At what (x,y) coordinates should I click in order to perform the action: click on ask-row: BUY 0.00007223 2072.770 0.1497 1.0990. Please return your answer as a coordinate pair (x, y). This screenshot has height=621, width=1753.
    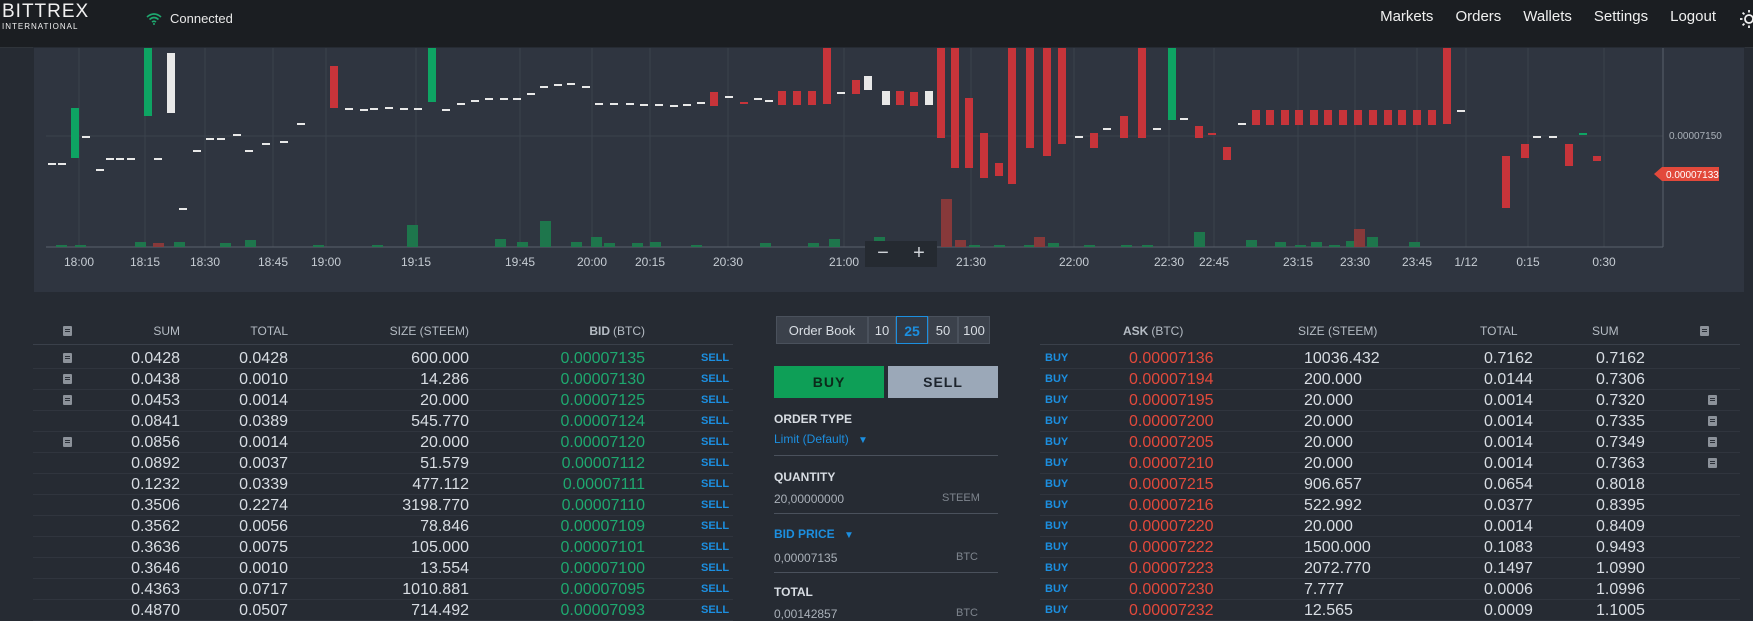
    Looking at the image, I should click on (1390, 568).